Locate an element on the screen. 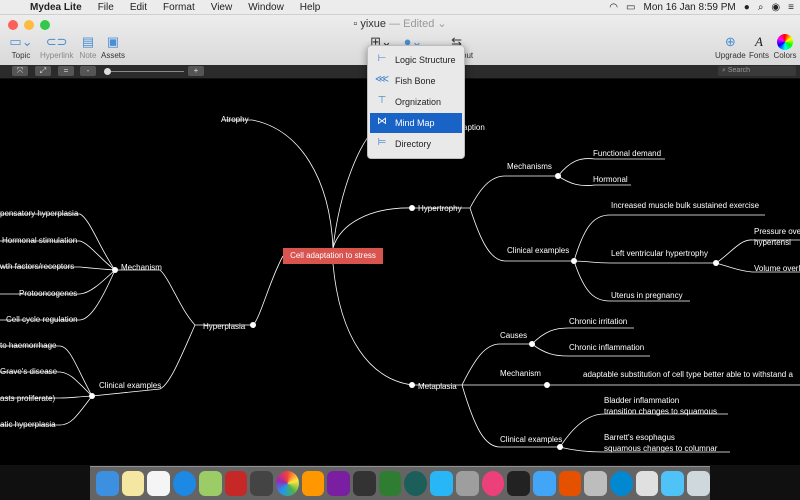 This screenshot has width=800, height=500. preview-icon is located at coordinates (210, 483).